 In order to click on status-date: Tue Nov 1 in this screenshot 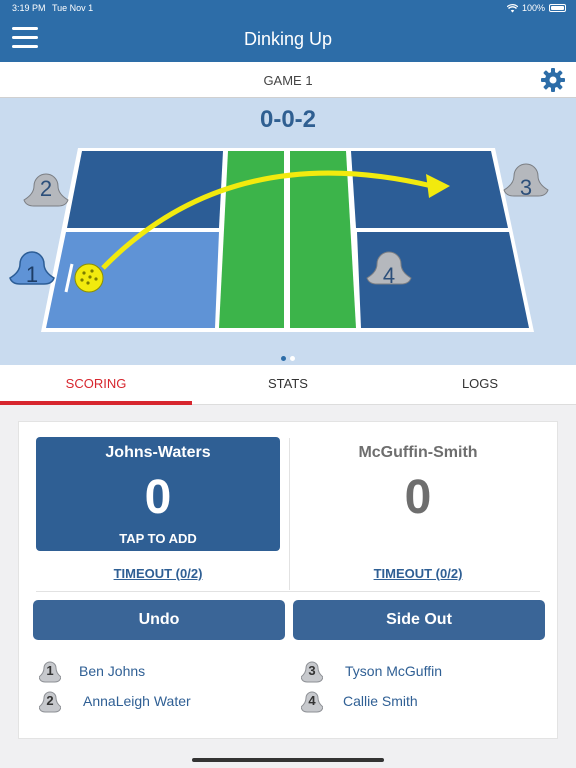, I will do `click(73, 8)`.